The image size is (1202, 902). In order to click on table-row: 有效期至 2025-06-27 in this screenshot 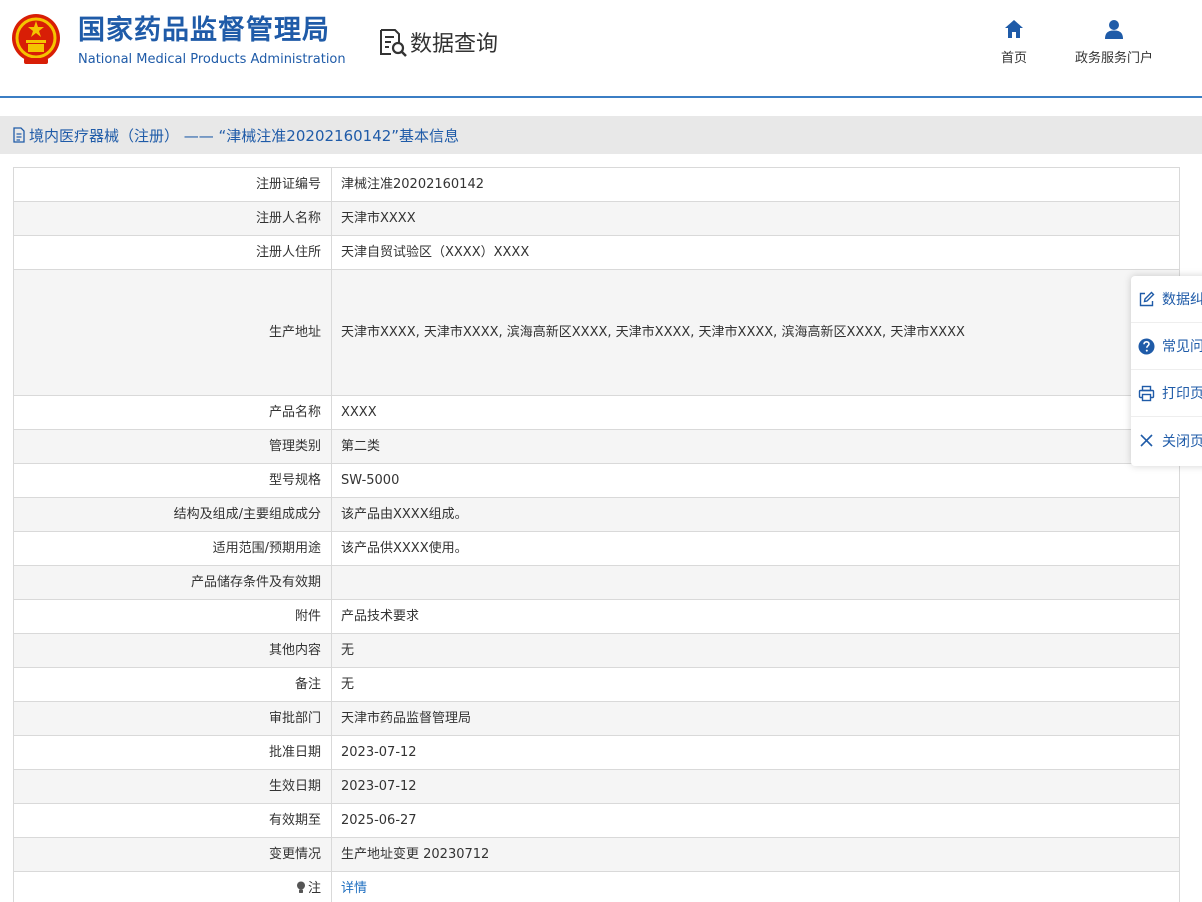, I will do `click(596, 820)`.